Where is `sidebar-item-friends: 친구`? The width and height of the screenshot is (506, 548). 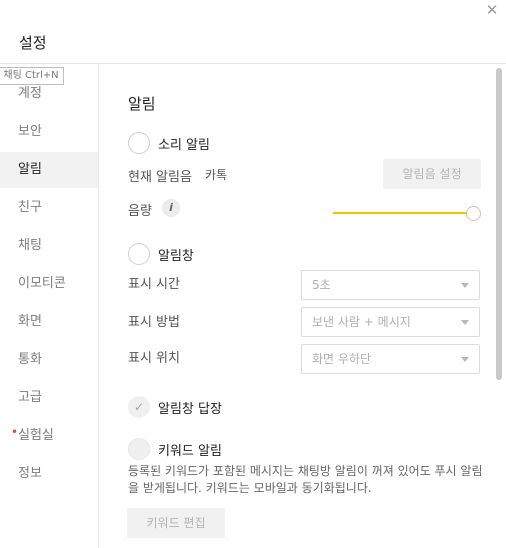
sidebar-item-friends: 친구 is located at coordinates (49, 208).